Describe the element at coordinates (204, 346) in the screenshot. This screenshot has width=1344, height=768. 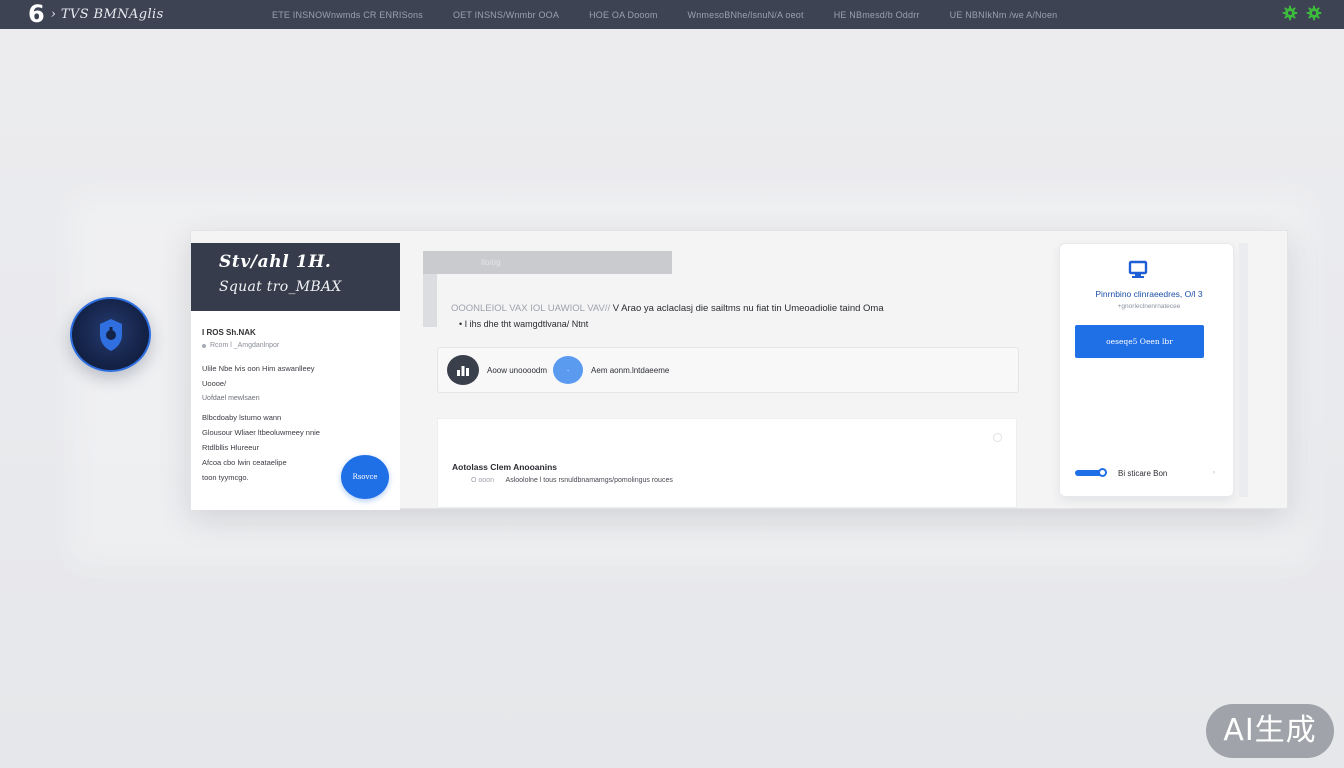
I see `bullet-icon` at that location.